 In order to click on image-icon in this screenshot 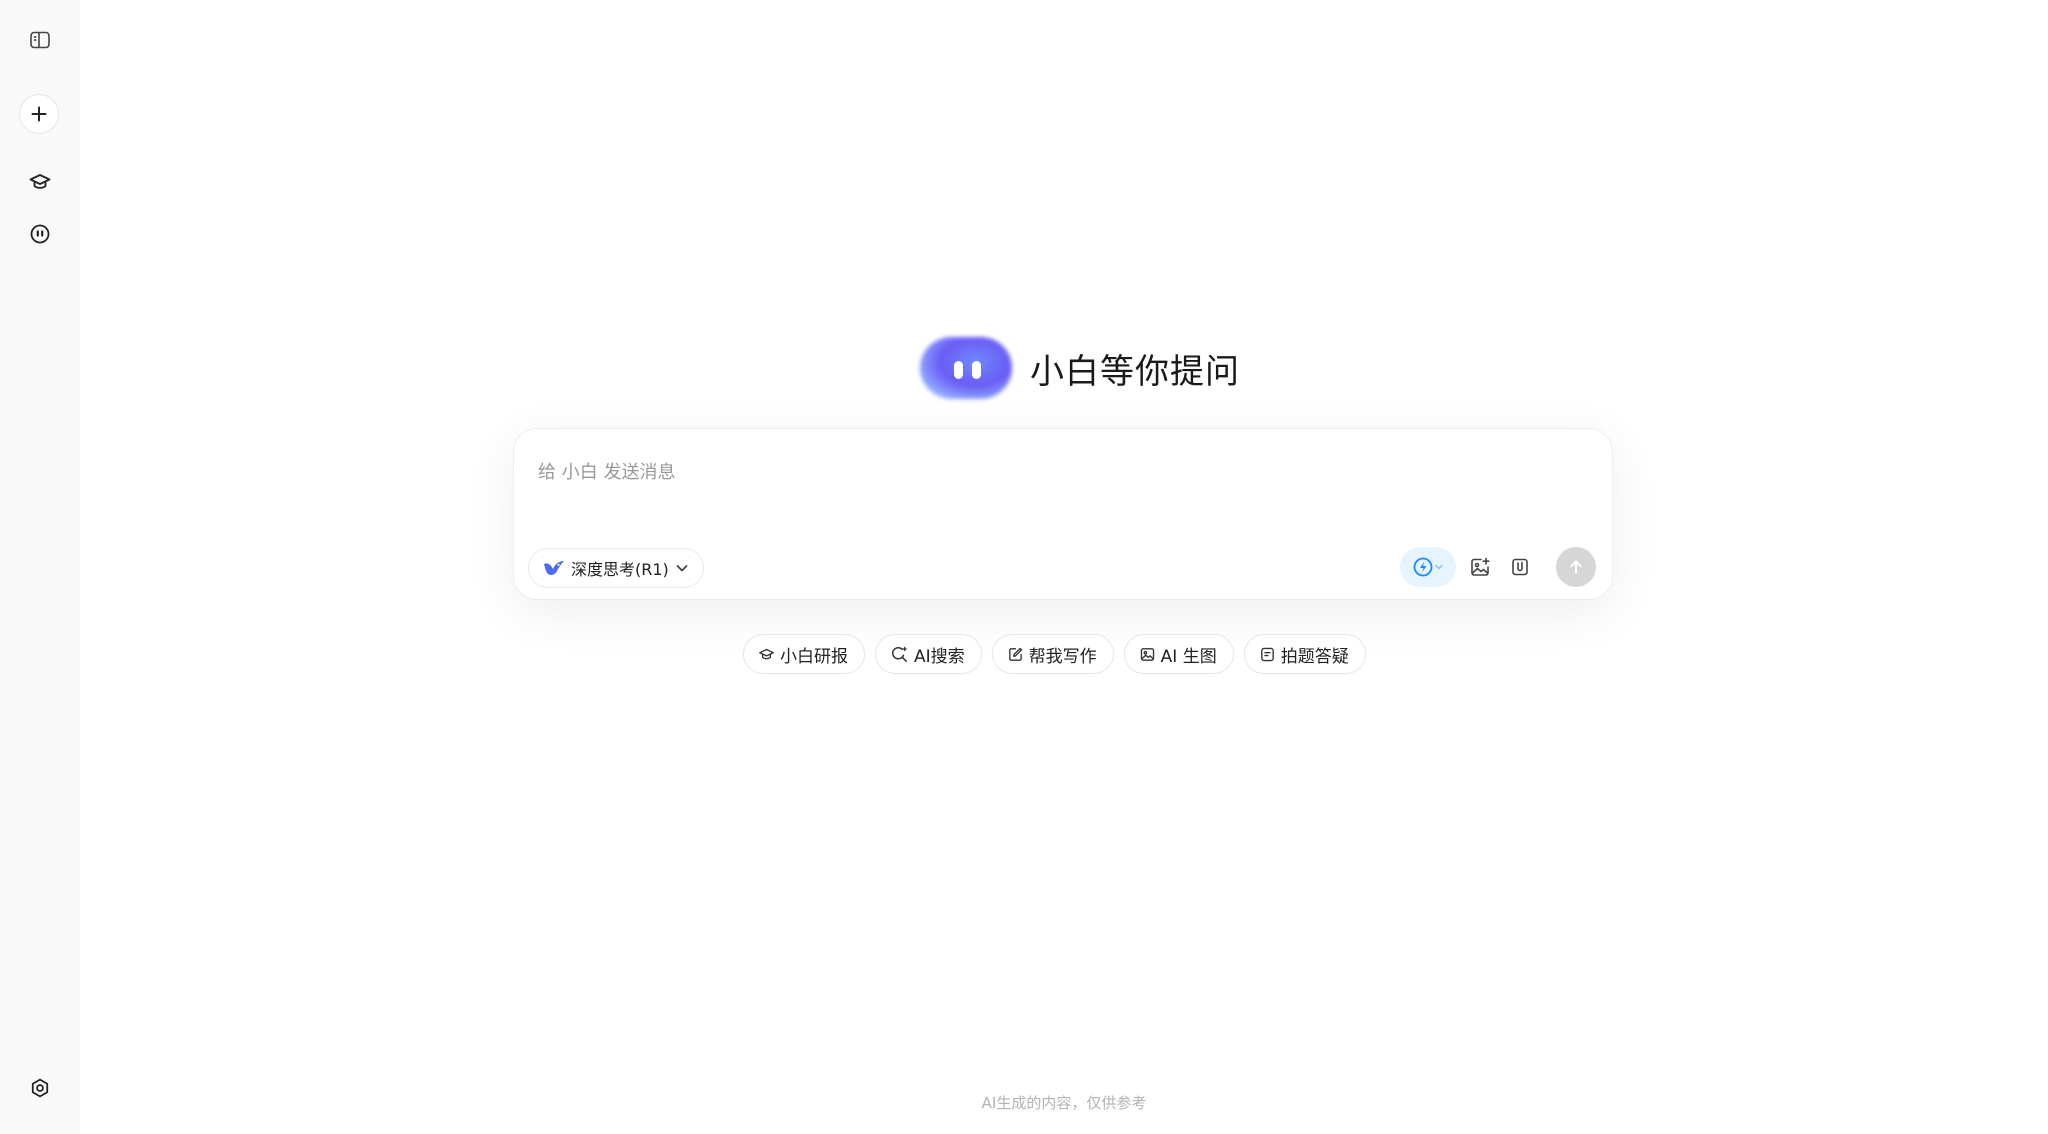, I will do `click(1147, 654)`.